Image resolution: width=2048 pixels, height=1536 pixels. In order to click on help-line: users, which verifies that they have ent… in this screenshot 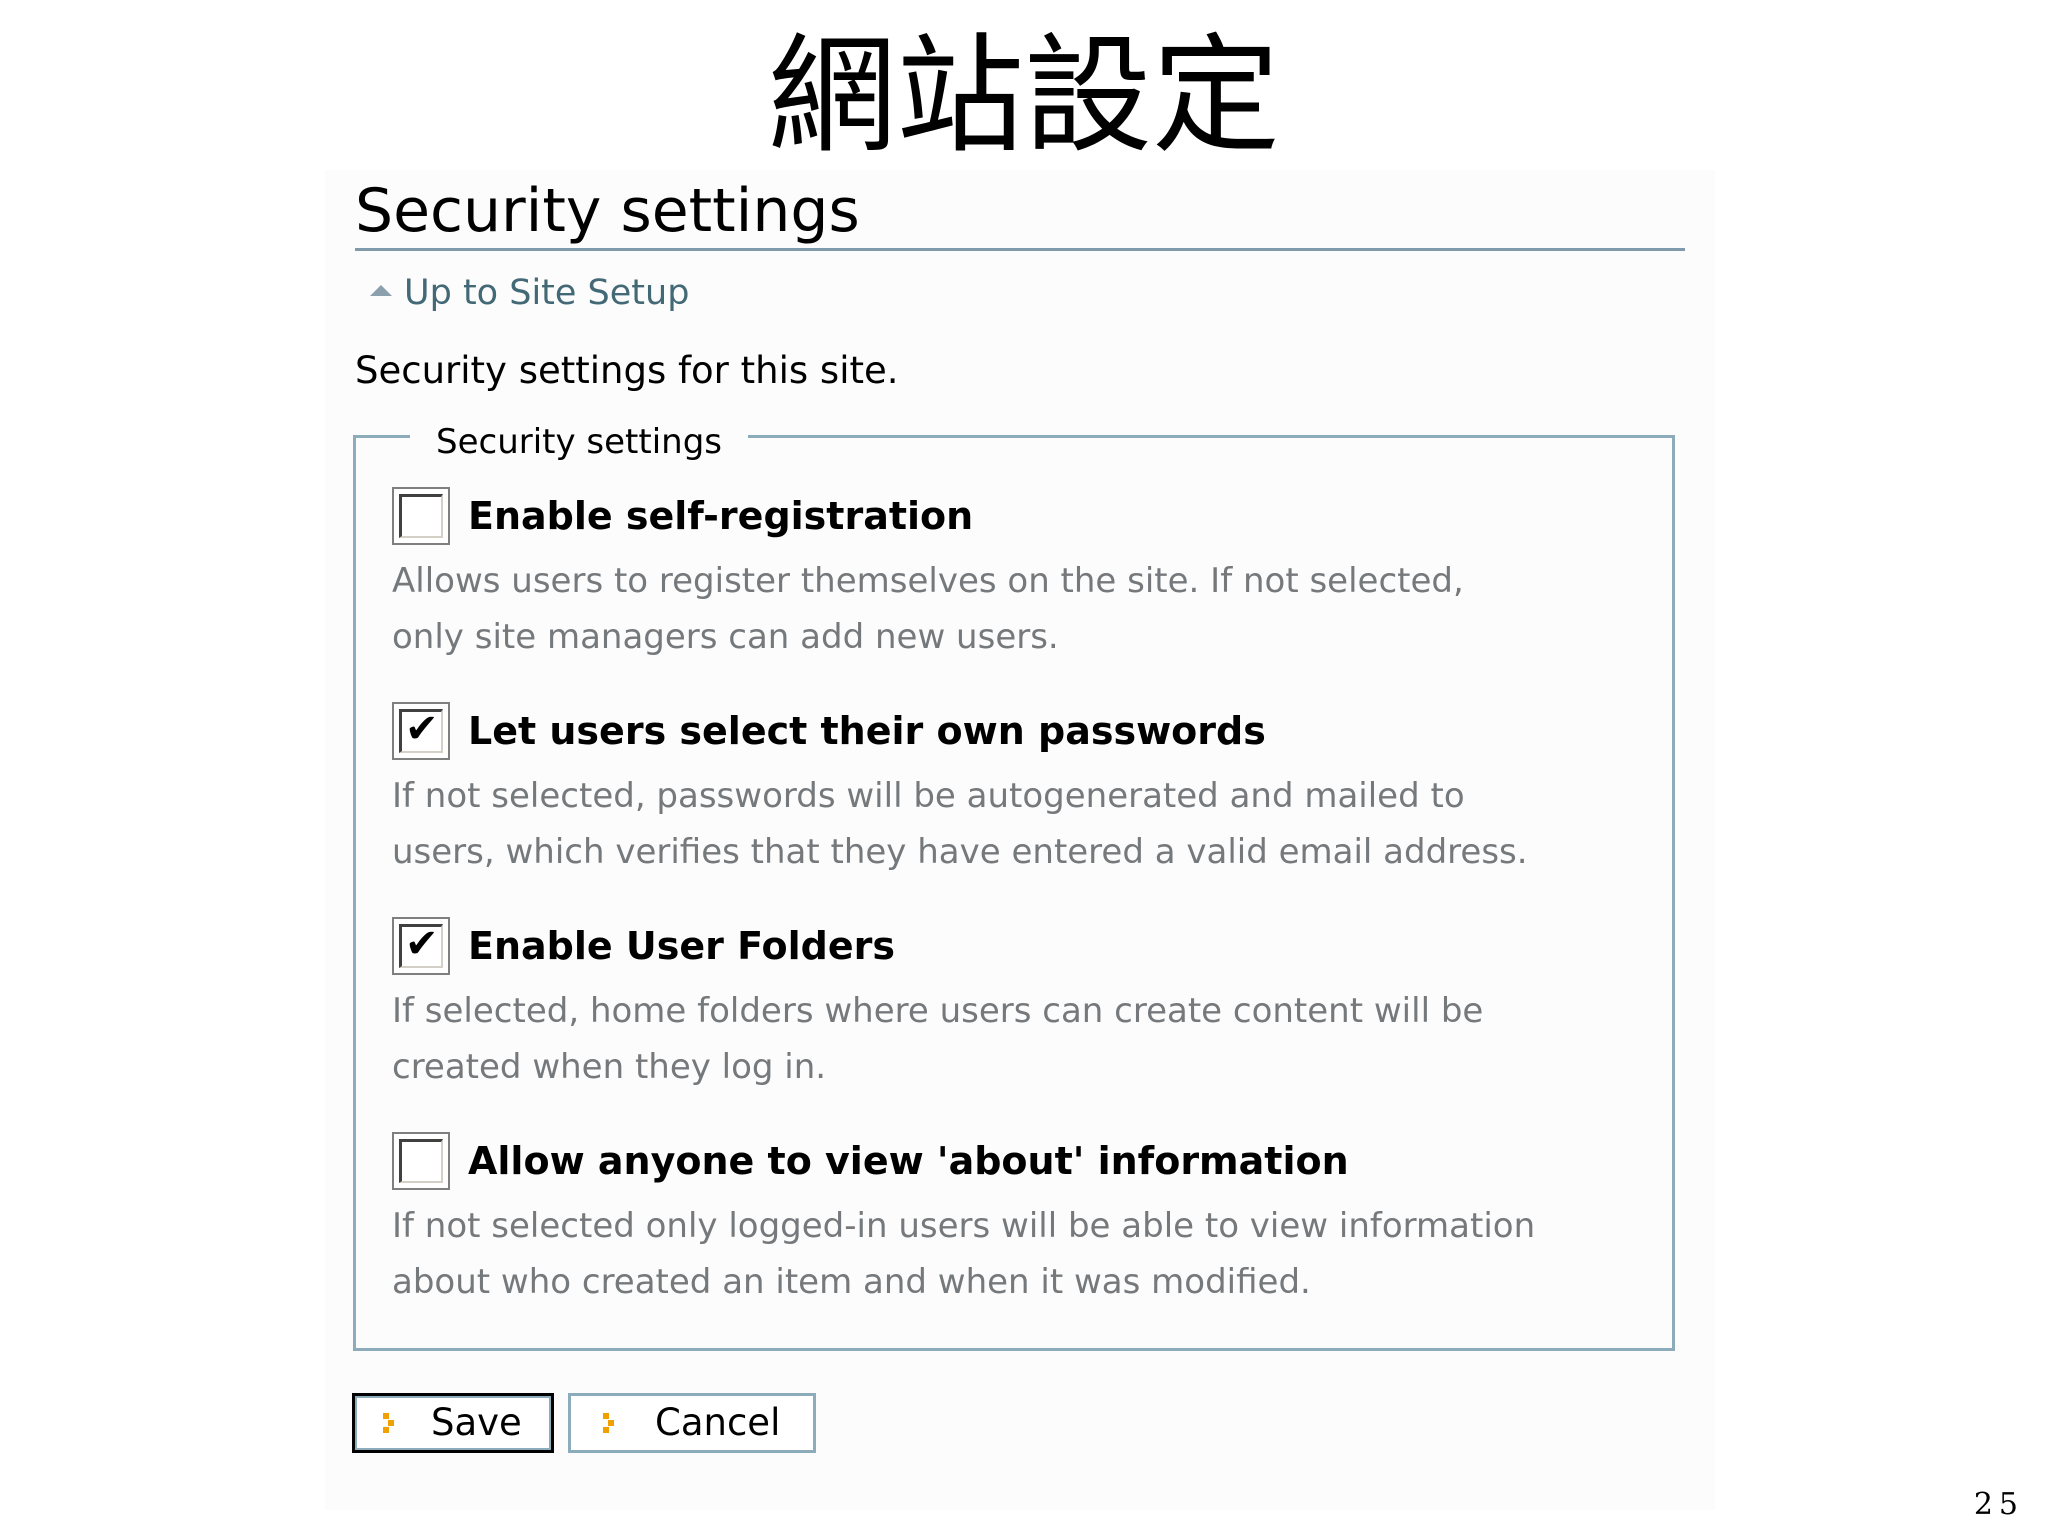, I will do `click(960, 852)`.